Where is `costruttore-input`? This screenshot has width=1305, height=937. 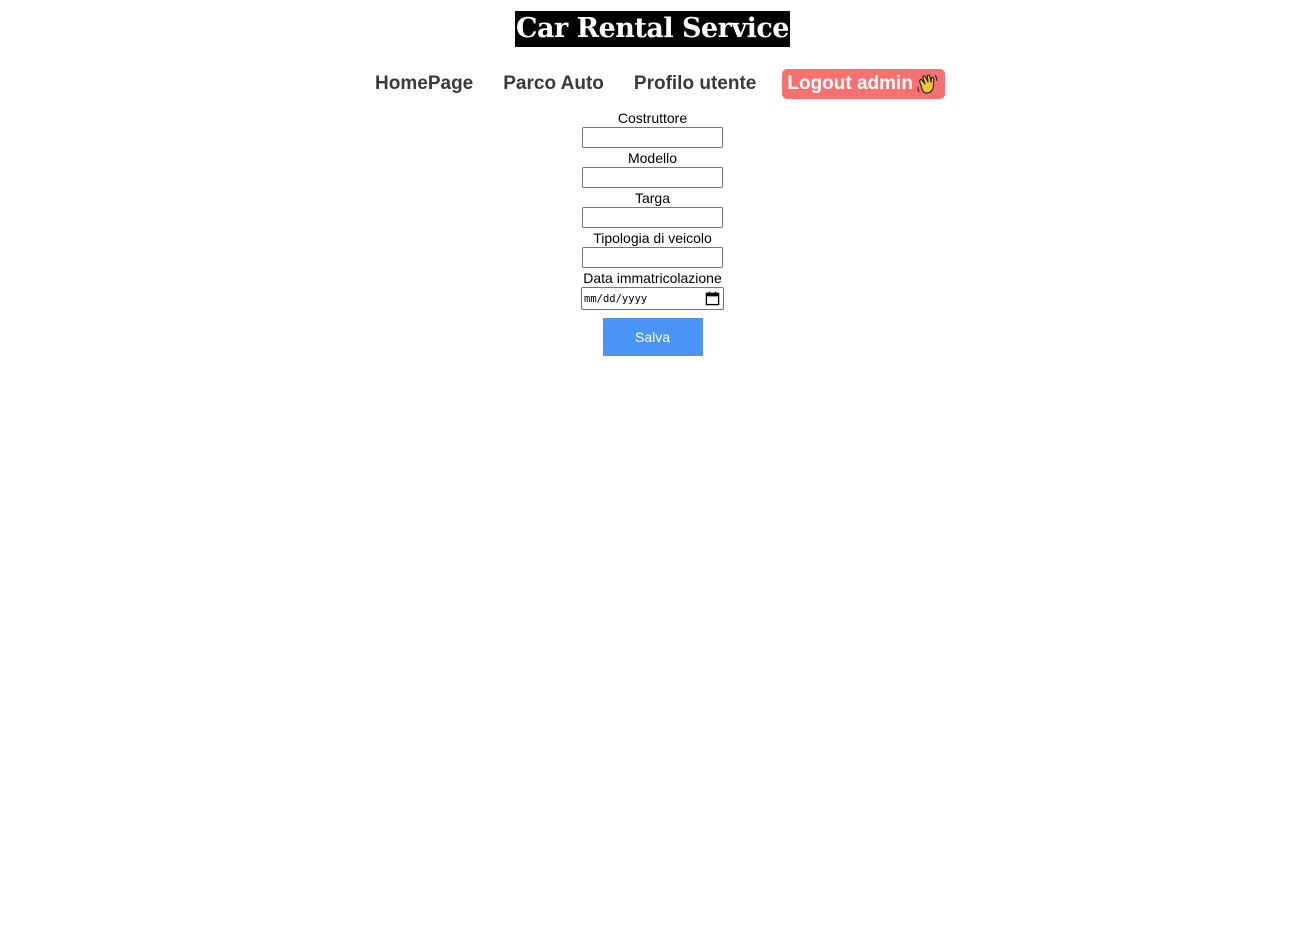
costruttore-input is located at coordinates (652, 137).